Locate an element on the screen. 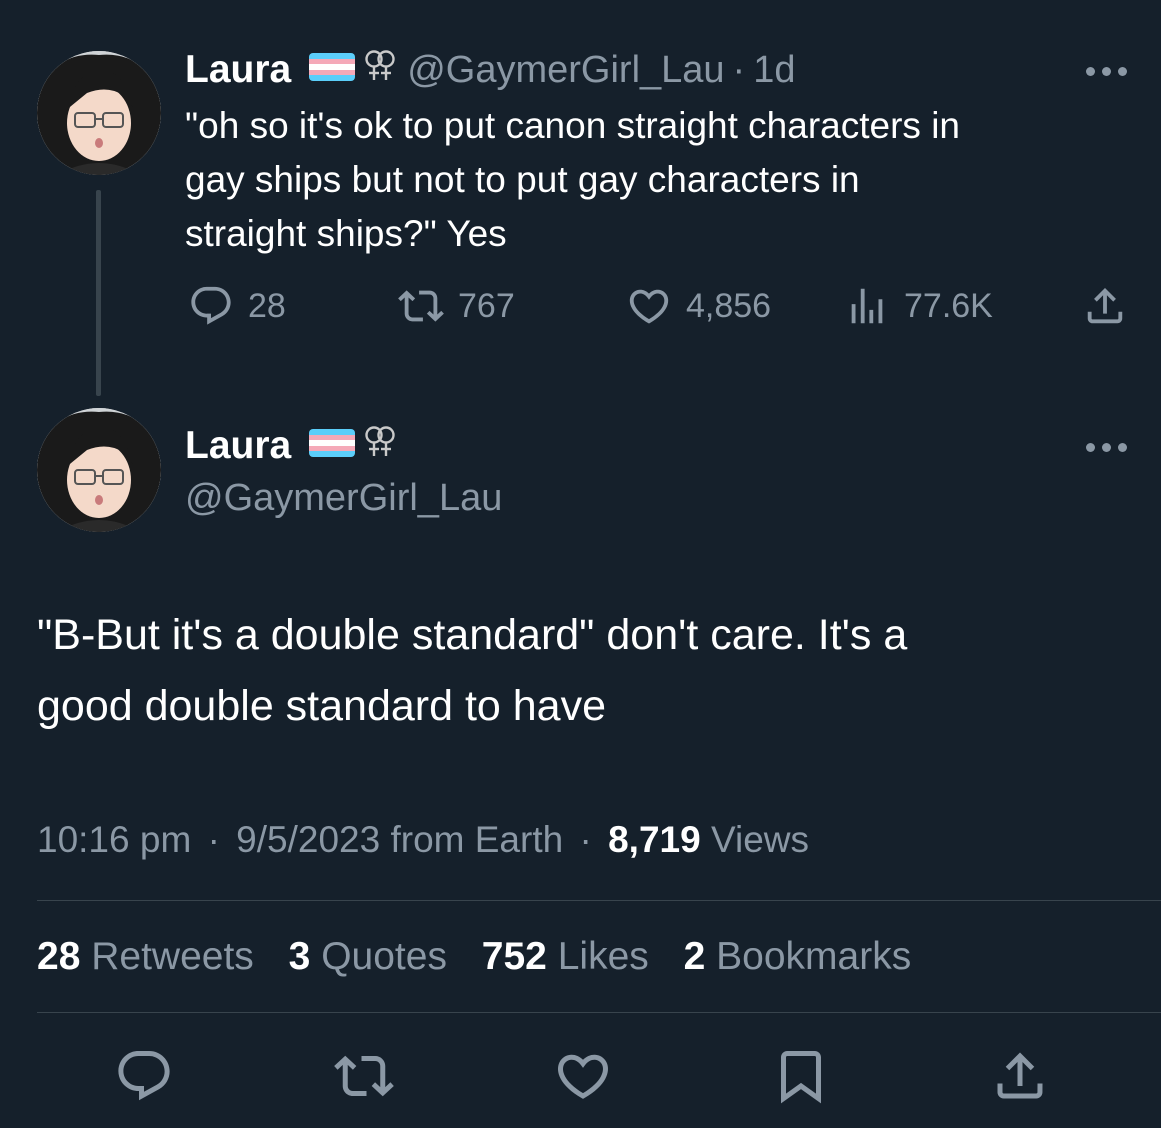 This screenshot has height=1128, width=1161. bookmarks-count: 2 is located at coordinates (694, 956).